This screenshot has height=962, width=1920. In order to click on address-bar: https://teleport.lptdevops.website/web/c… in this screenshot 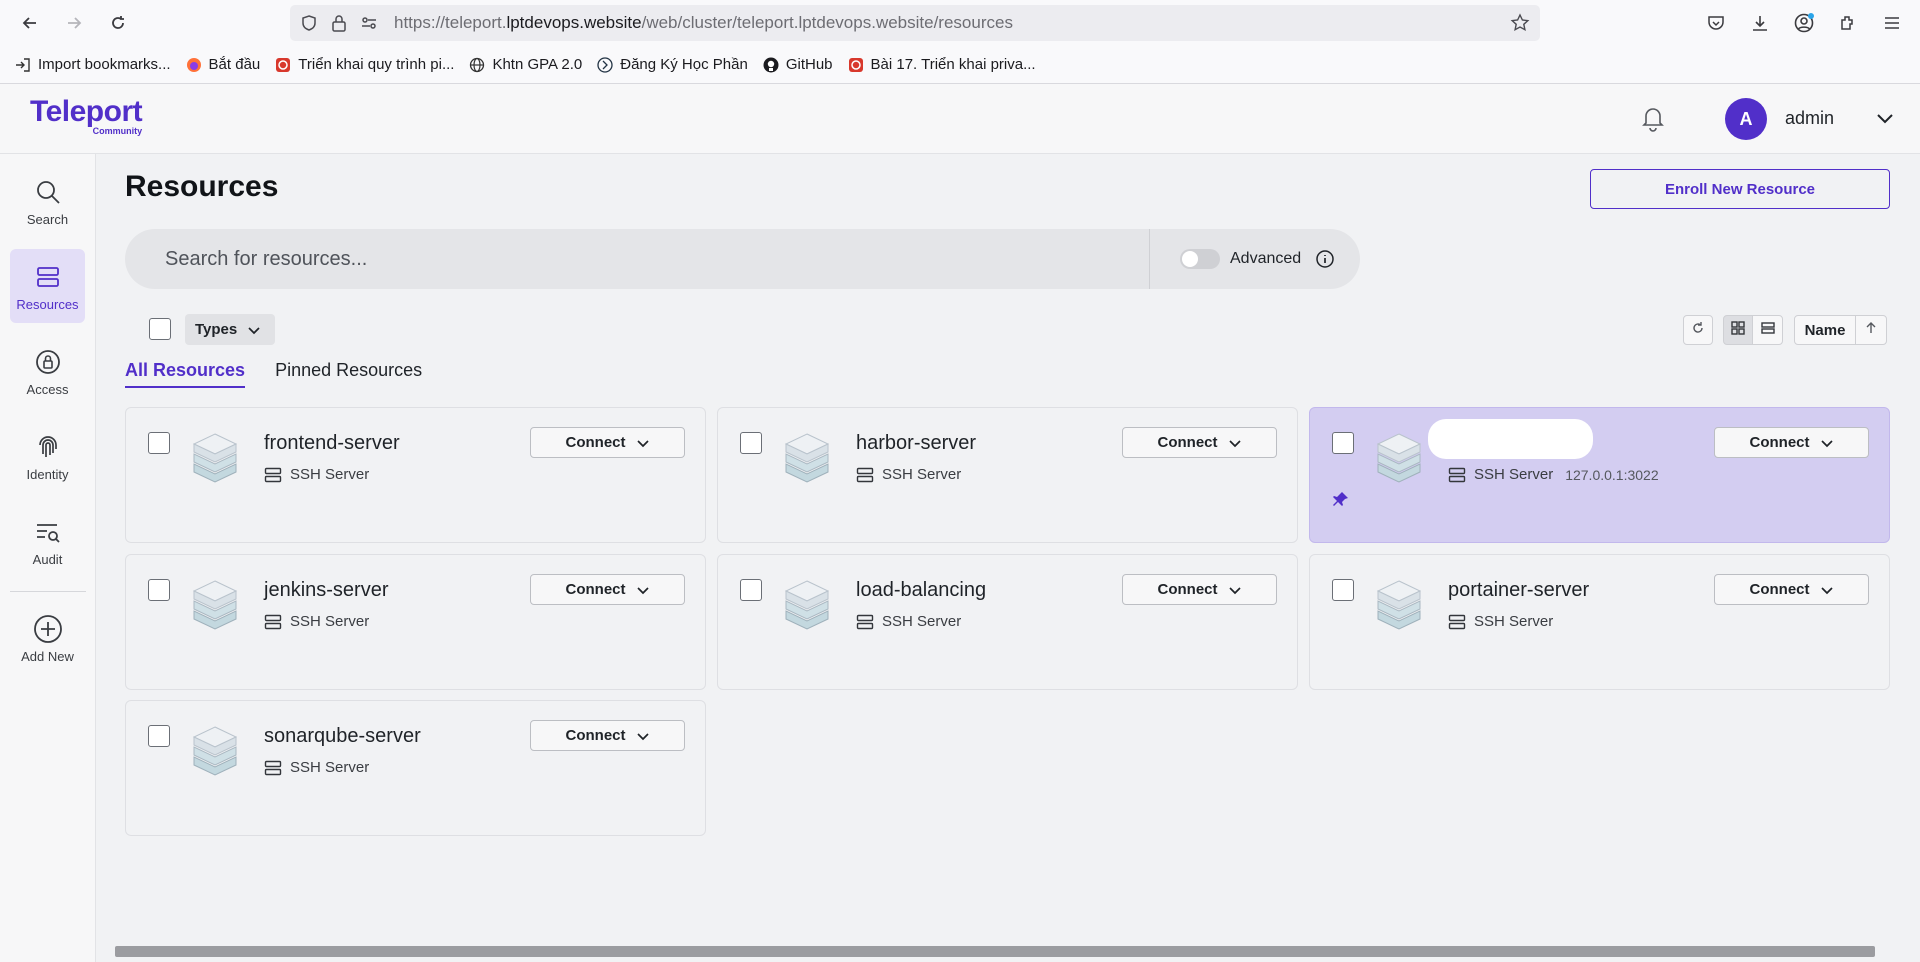, I will do `click(915, 23)`.